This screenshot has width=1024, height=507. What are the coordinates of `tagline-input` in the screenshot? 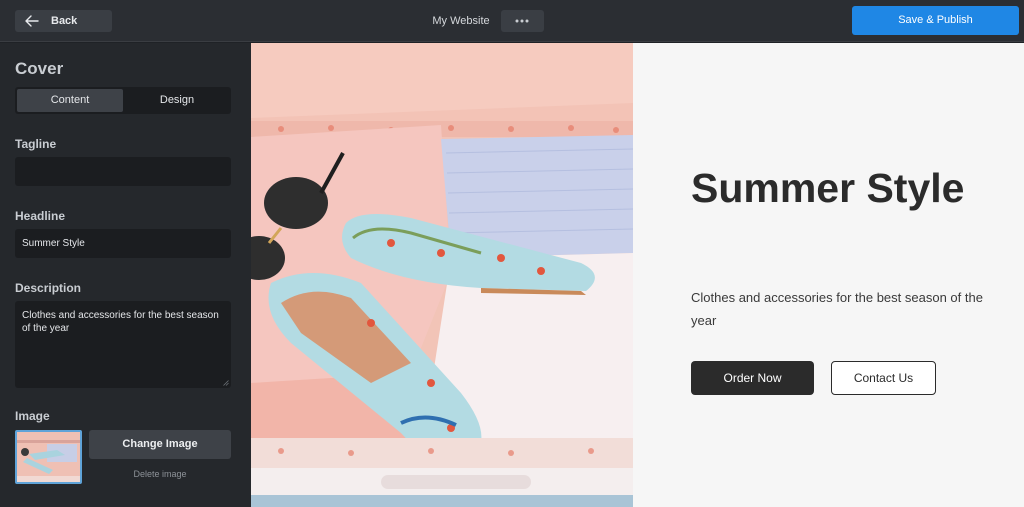 It's located at (123, 171).